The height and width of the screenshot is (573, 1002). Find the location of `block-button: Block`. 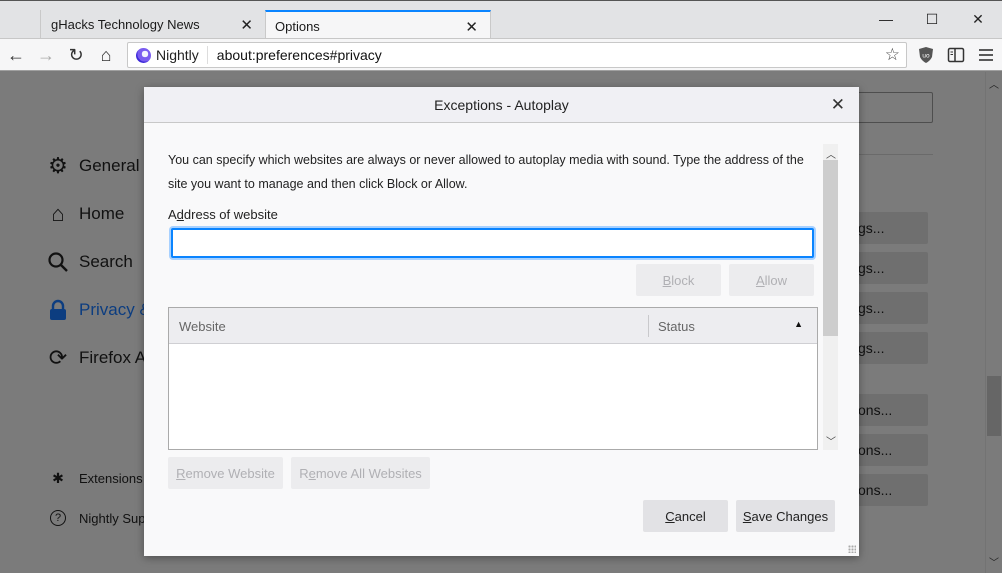

block-button: Block is located at coordinates (678, 280).